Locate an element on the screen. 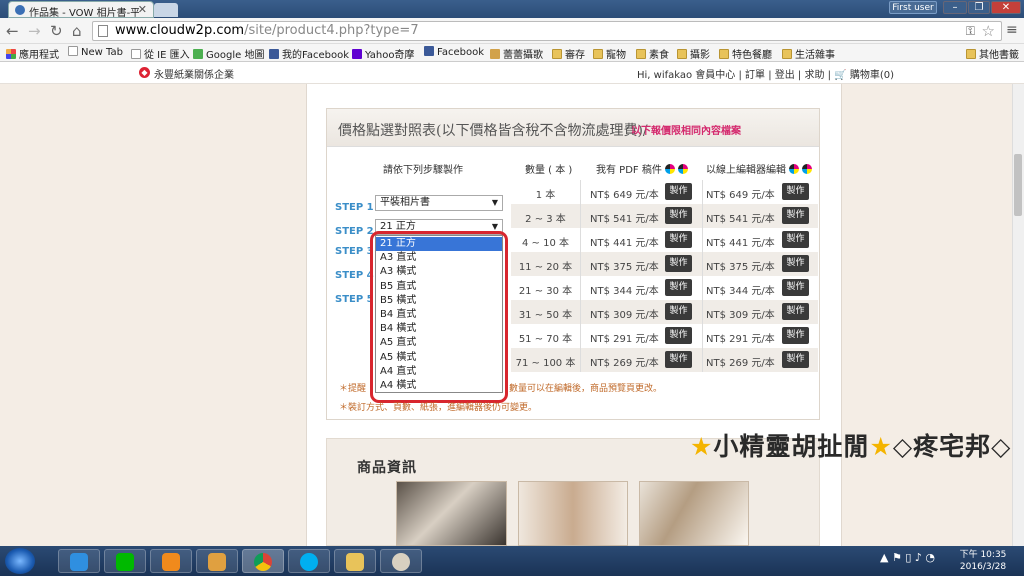  url-path: /site/product4.php?type=7 is located at coordinates (331, 30).